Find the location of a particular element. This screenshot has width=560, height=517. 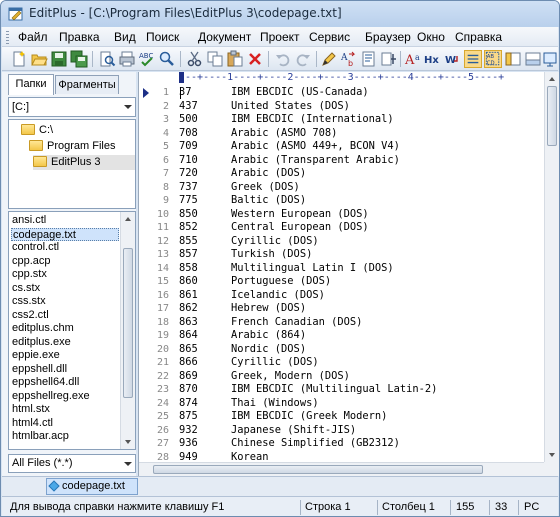

menu-view: Вид is located at coordinates (125, 37).